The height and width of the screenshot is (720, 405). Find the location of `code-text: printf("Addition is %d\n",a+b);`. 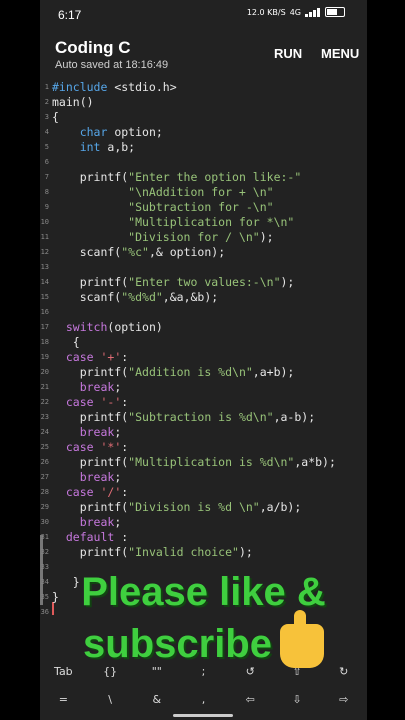

code-text: printf("Addition is %d\n",a+b); is located at coordinates (173, 372).